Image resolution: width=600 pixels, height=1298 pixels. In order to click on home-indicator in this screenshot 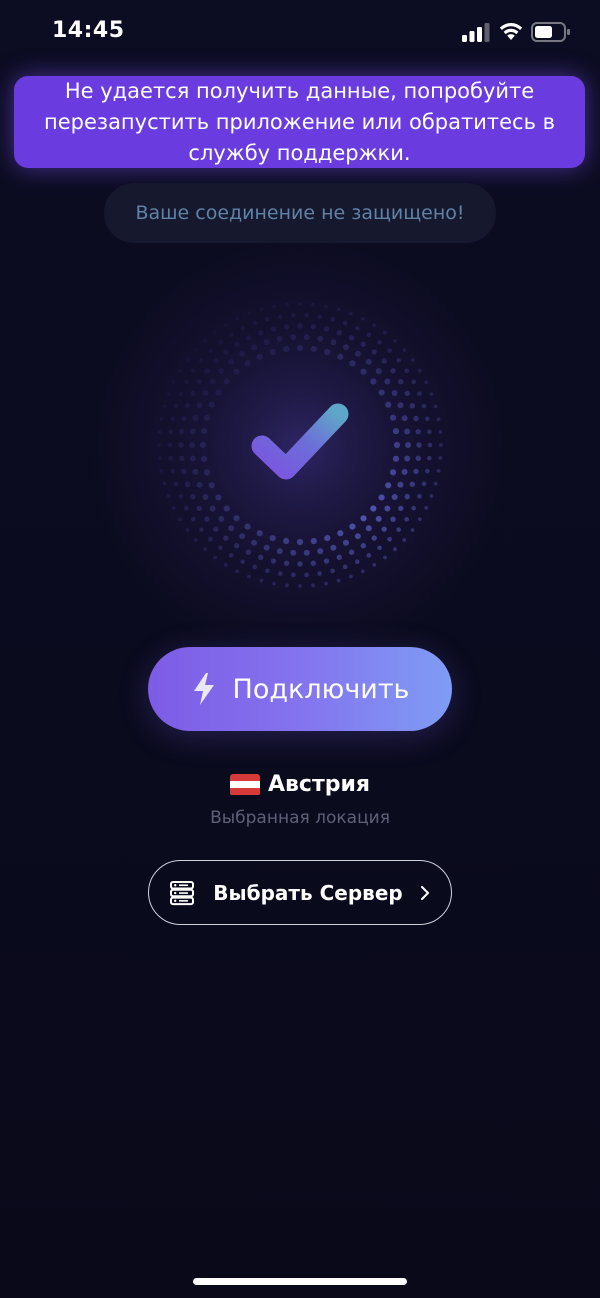, I will do `click(300, 1281)`.